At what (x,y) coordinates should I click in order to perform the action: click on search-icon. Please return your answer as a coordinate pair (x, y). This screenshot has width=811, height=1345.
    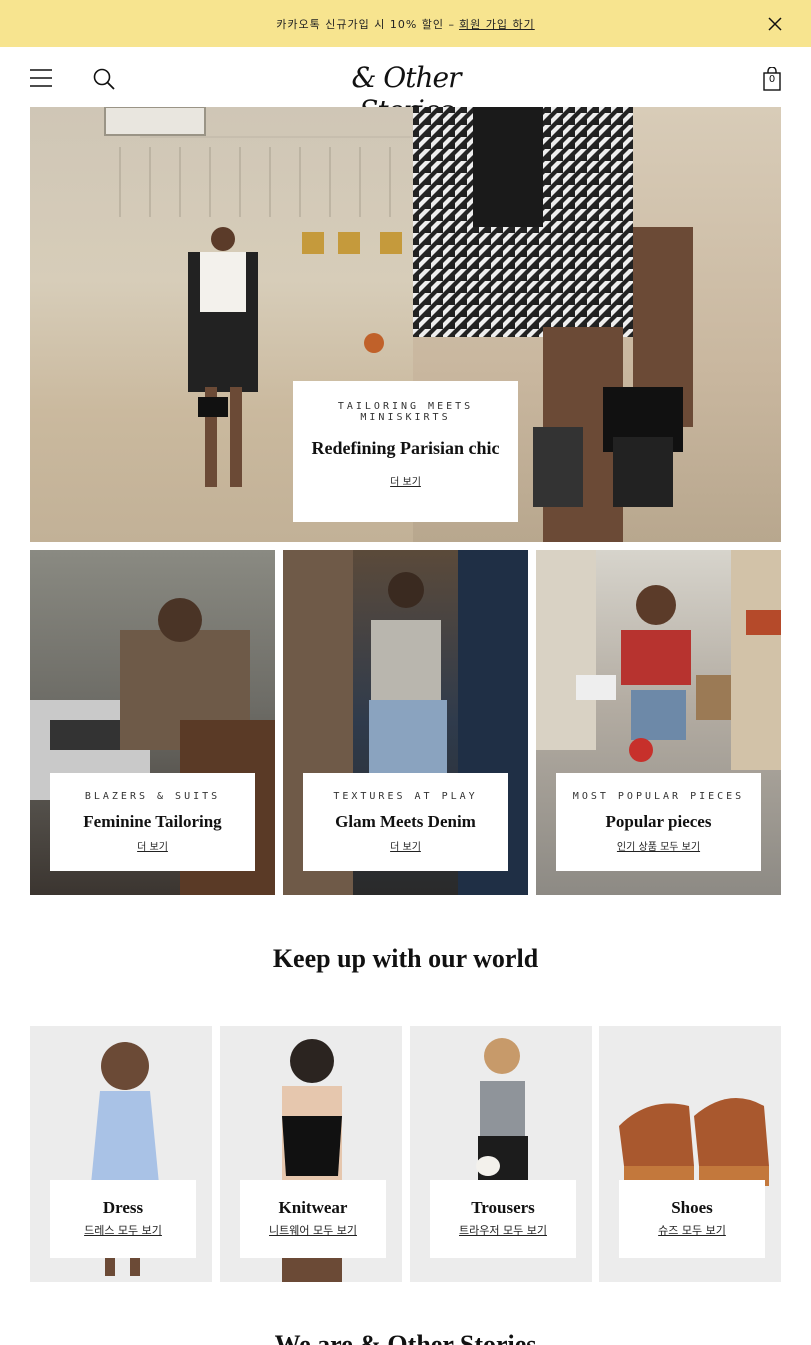
    Looking at the image, I should click on (104, 79).